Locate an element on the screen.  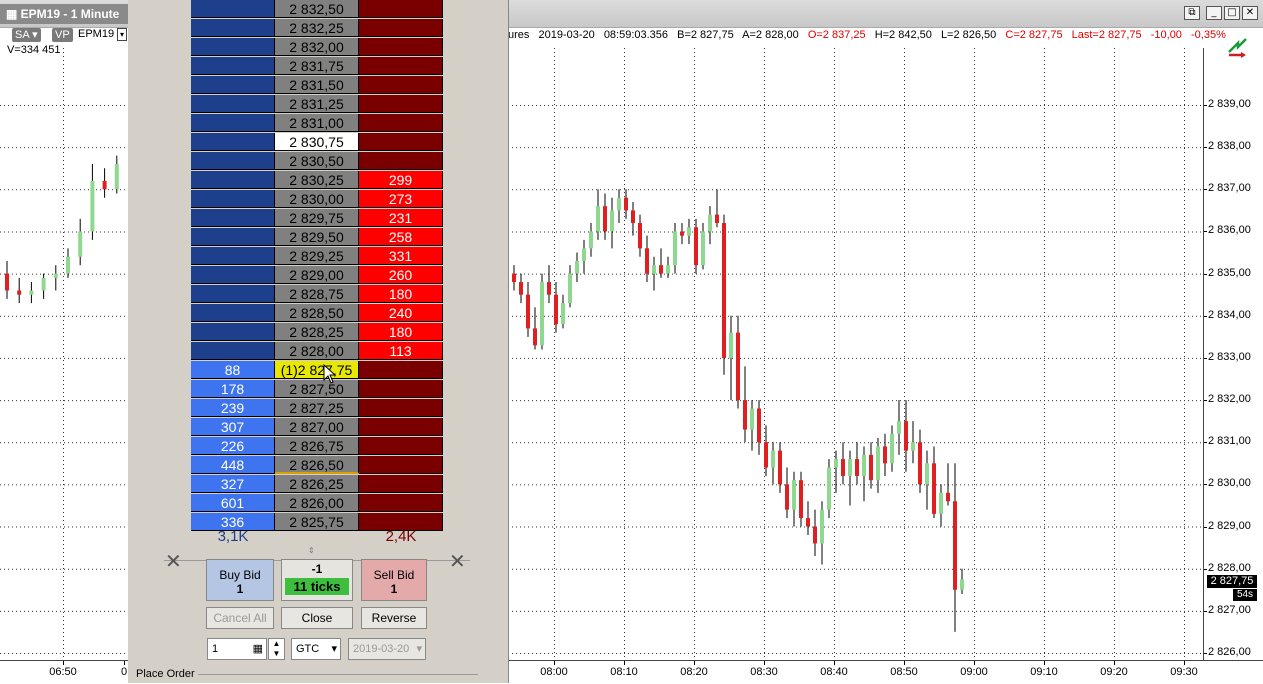
bid-size-cell: 239 is located at coordinates (233, 408).